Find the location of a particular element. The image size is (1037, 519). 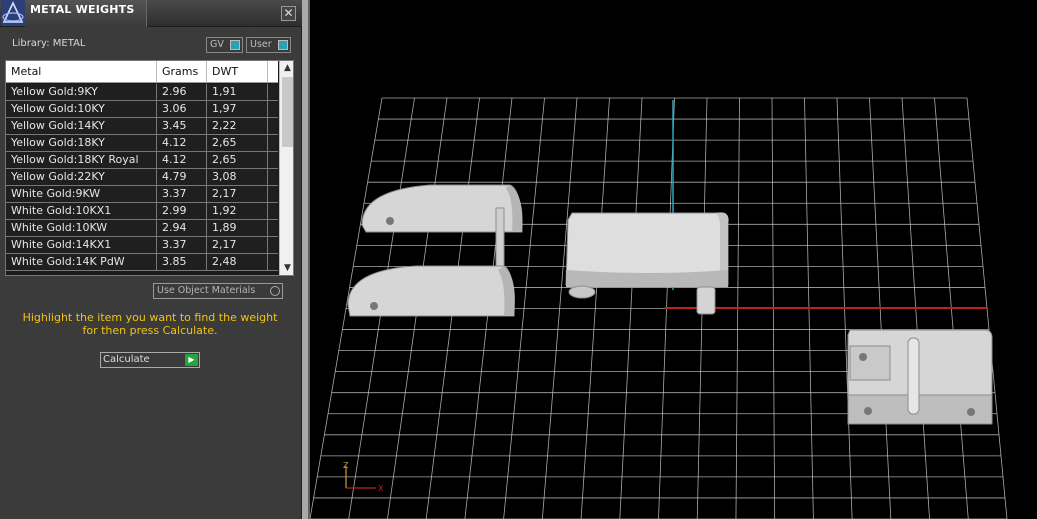

table-row: Yellow Gold:9KY 2.96 1,91 is located at coordinates (142, 92).